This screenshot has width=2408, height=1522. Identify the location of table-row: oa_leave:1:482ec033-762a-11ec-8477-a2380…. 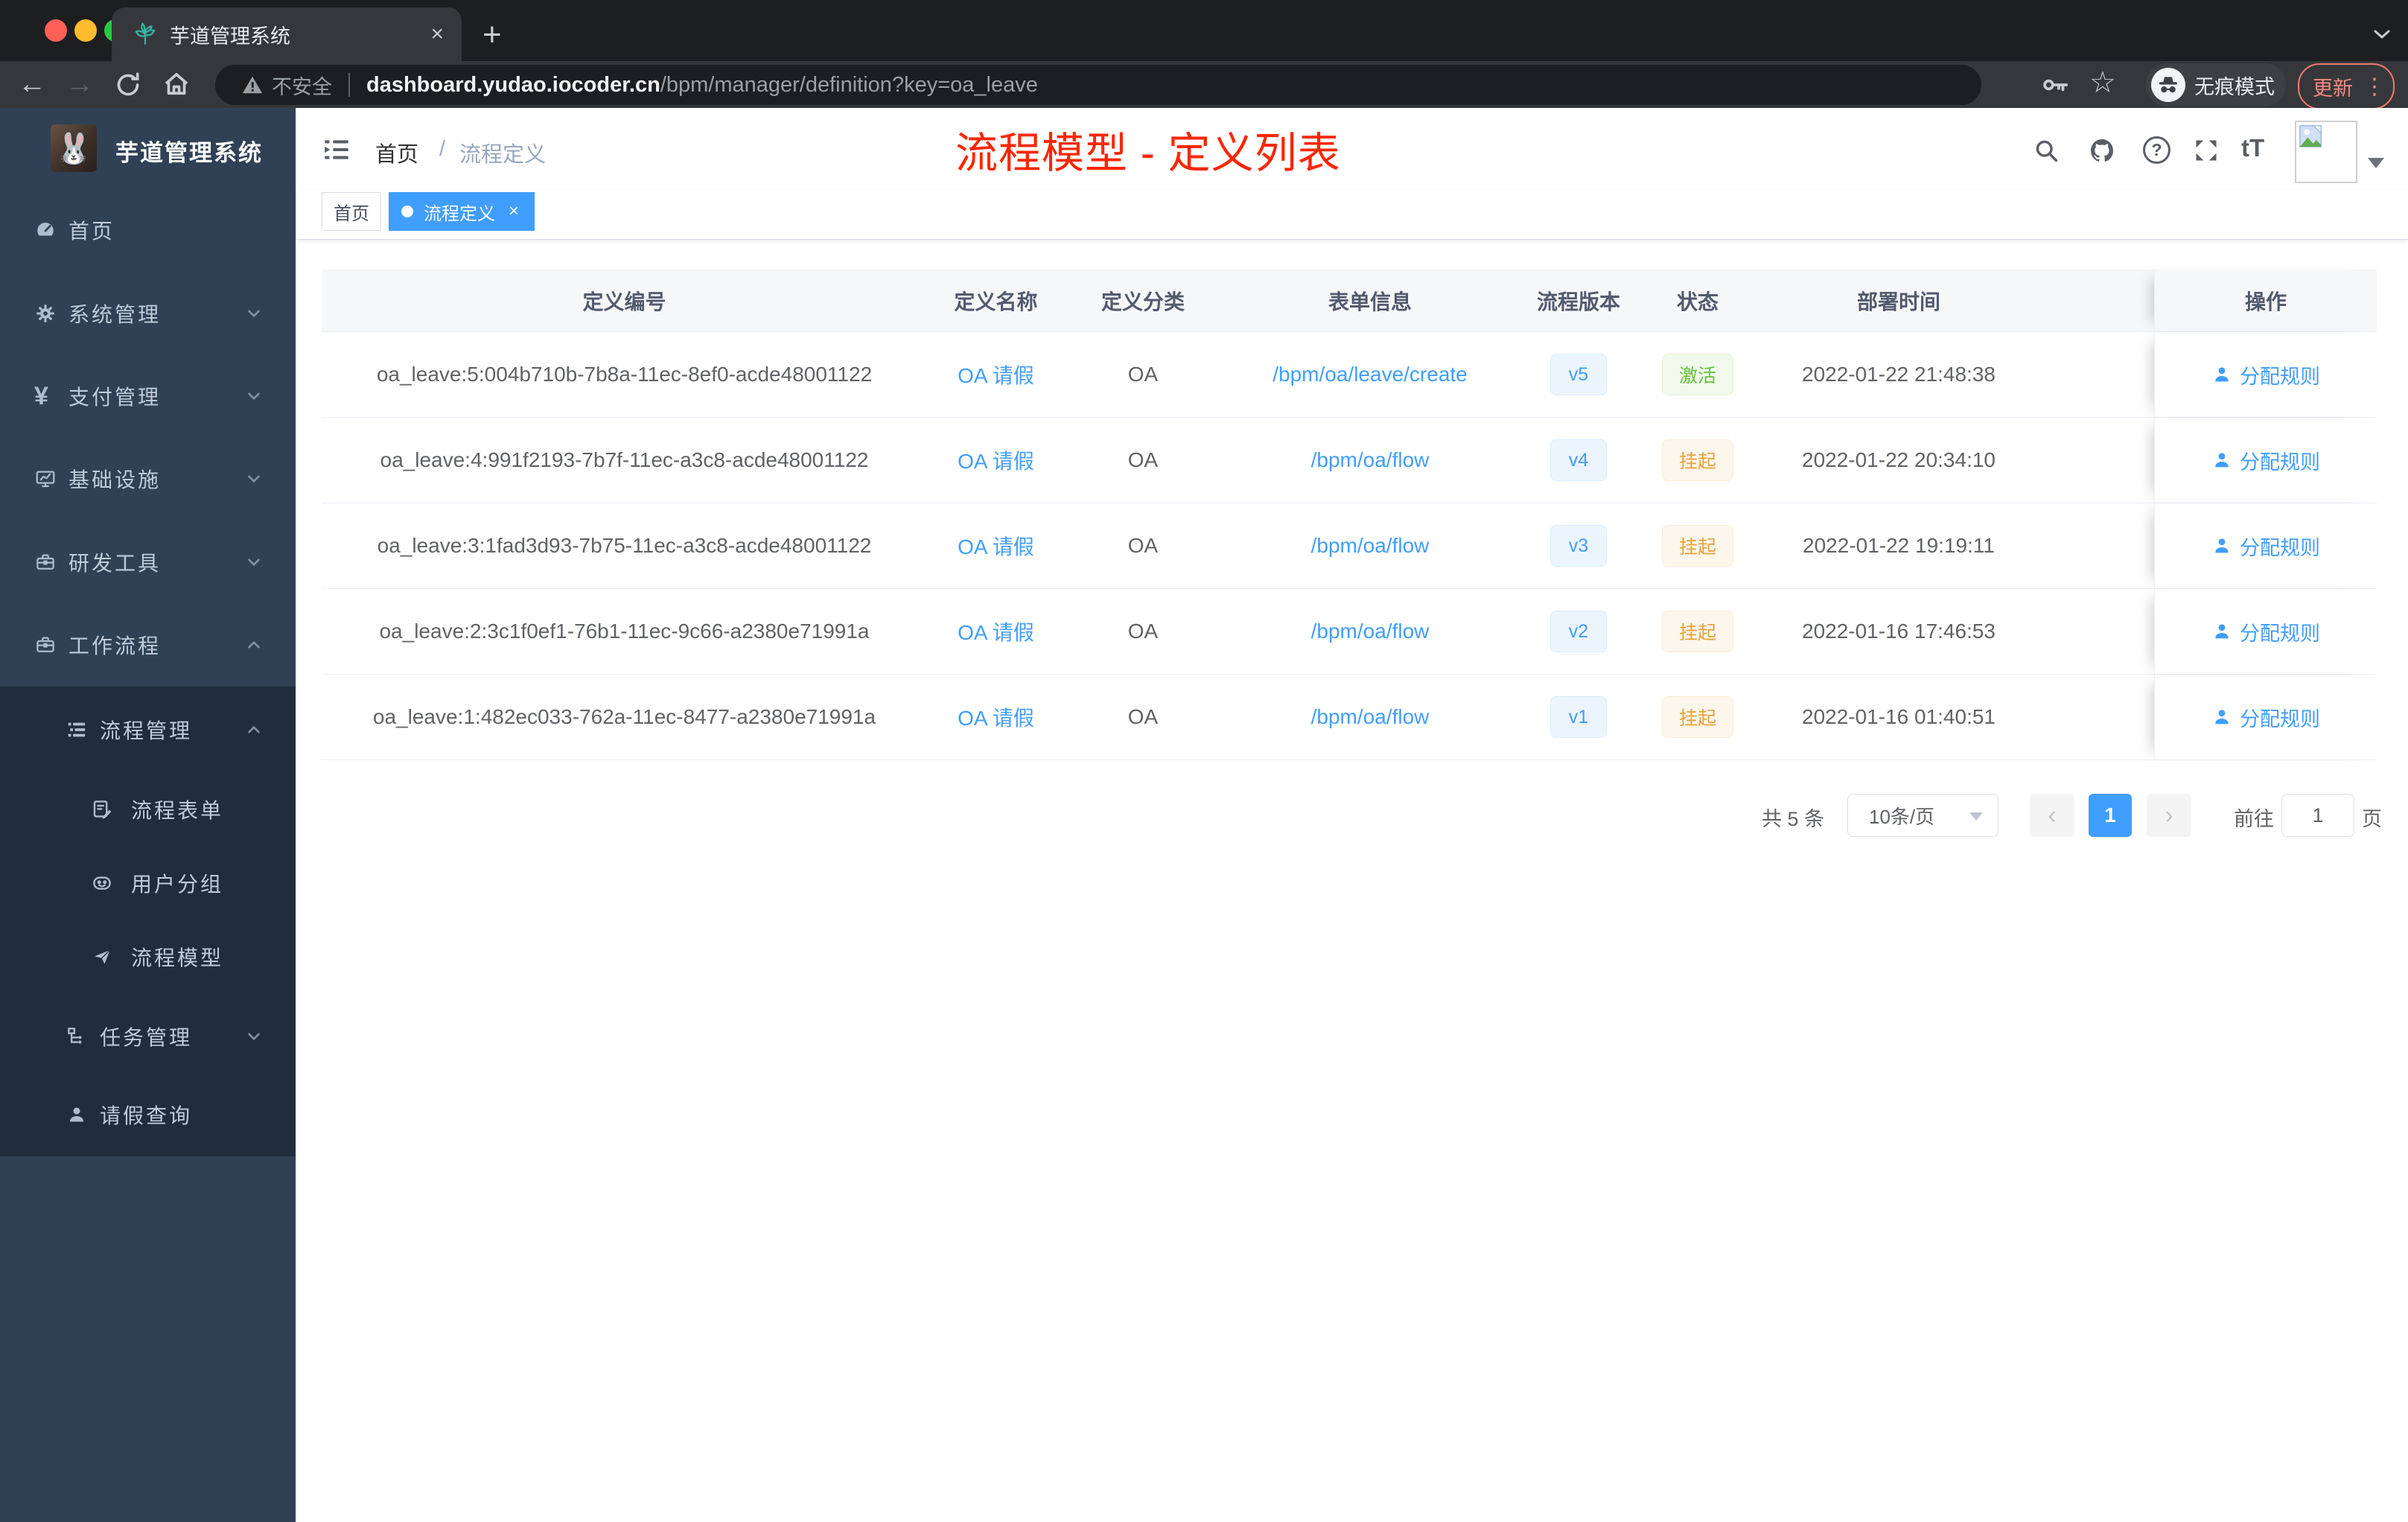
(1349, 717).